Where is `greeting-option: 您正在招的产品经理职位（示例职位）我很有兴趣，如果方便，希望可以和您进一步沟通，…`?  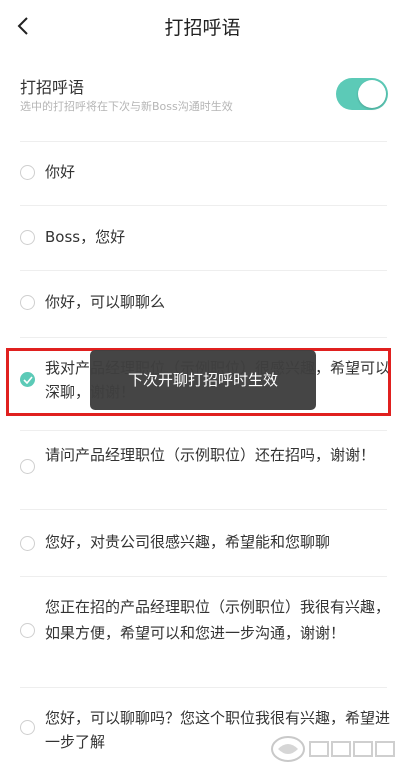 greeting-option: 您正在招的产品经理职位（示例职位）我很有兴趣，如果方便，希望可以和您进一步沟通，… is located at coordinates (202, 631).